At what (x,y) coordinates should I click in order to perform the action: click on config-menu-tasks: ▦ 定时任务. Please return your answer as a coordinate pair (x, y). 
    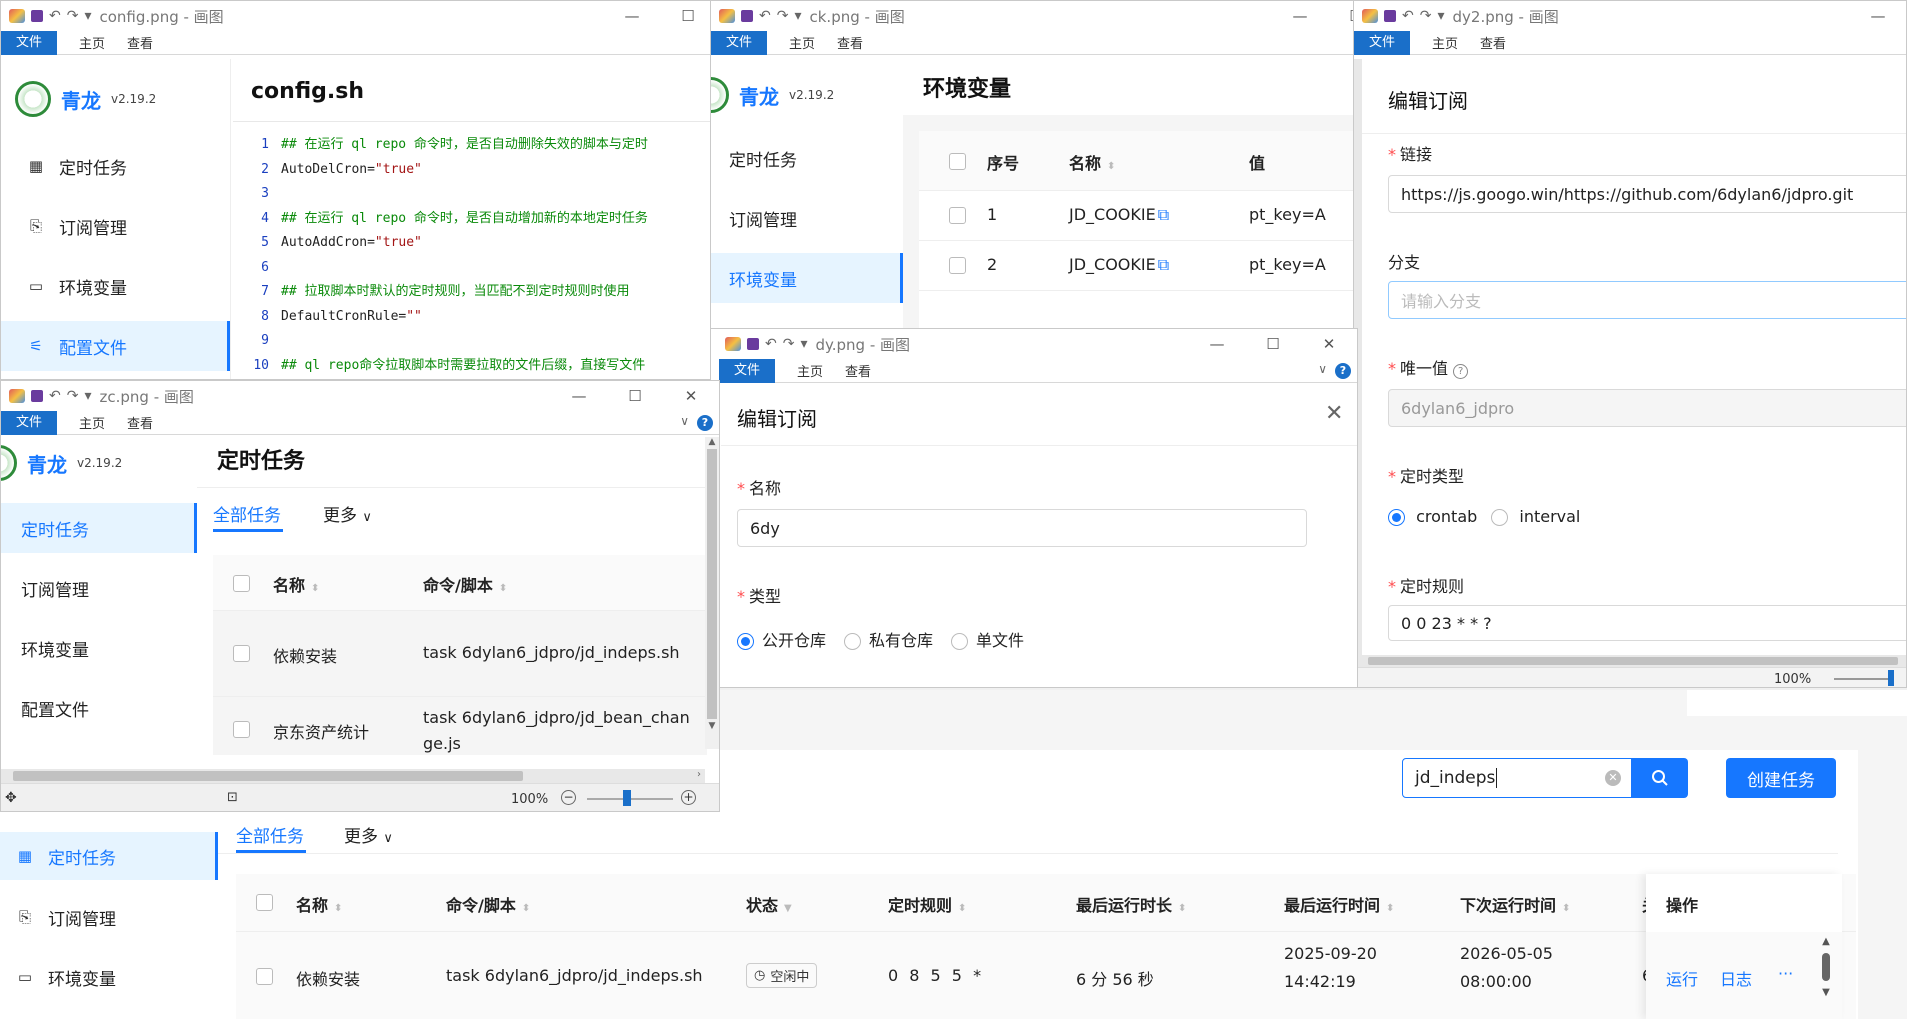
    Looking at the image, I should click on (115, 166).